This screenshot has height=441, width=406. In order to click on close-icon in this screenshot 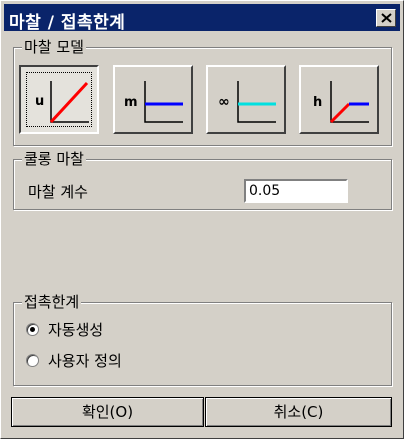, I will do `click(386, 18)`.